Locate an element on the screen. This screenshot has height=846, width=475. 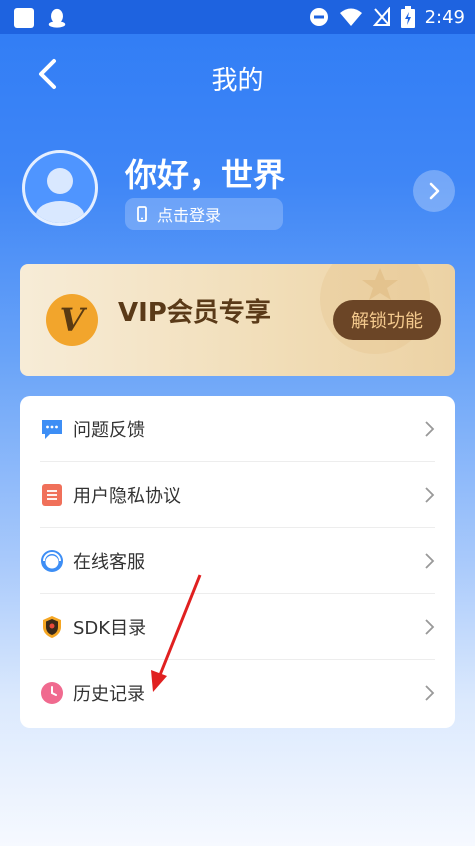
wifi-icon is located at coordinates (350, 17).